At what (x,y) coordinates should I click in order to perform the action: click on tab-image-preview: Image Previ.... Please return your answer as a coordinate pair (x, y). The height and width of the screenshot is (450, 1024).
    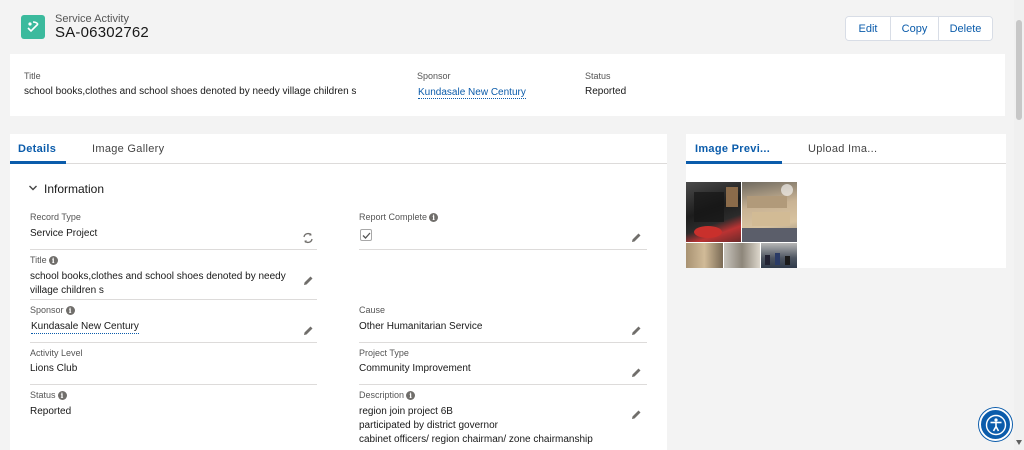
    Looking at the image, I should click on (732, 149).